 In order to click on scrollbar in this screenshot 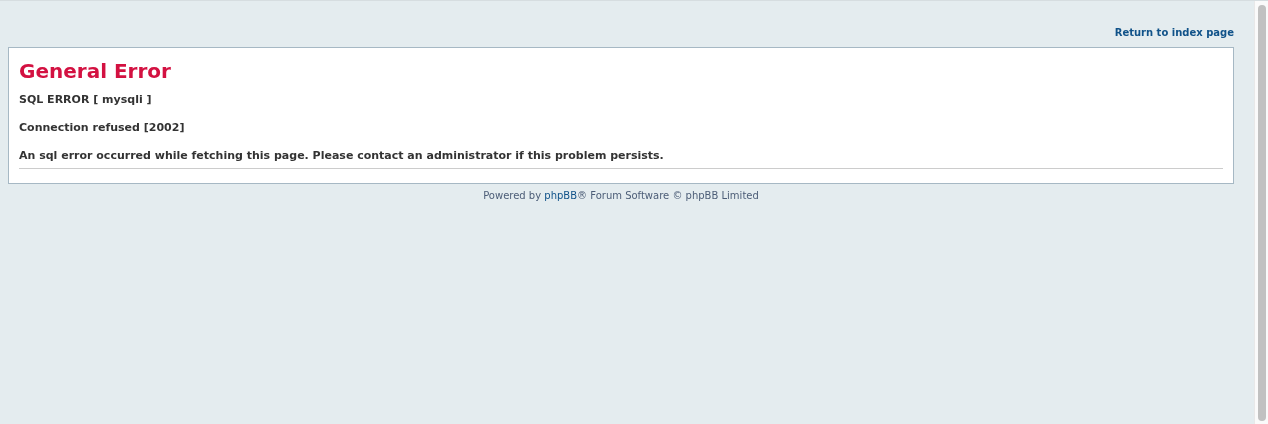, I will do `click(1261, 212)`.